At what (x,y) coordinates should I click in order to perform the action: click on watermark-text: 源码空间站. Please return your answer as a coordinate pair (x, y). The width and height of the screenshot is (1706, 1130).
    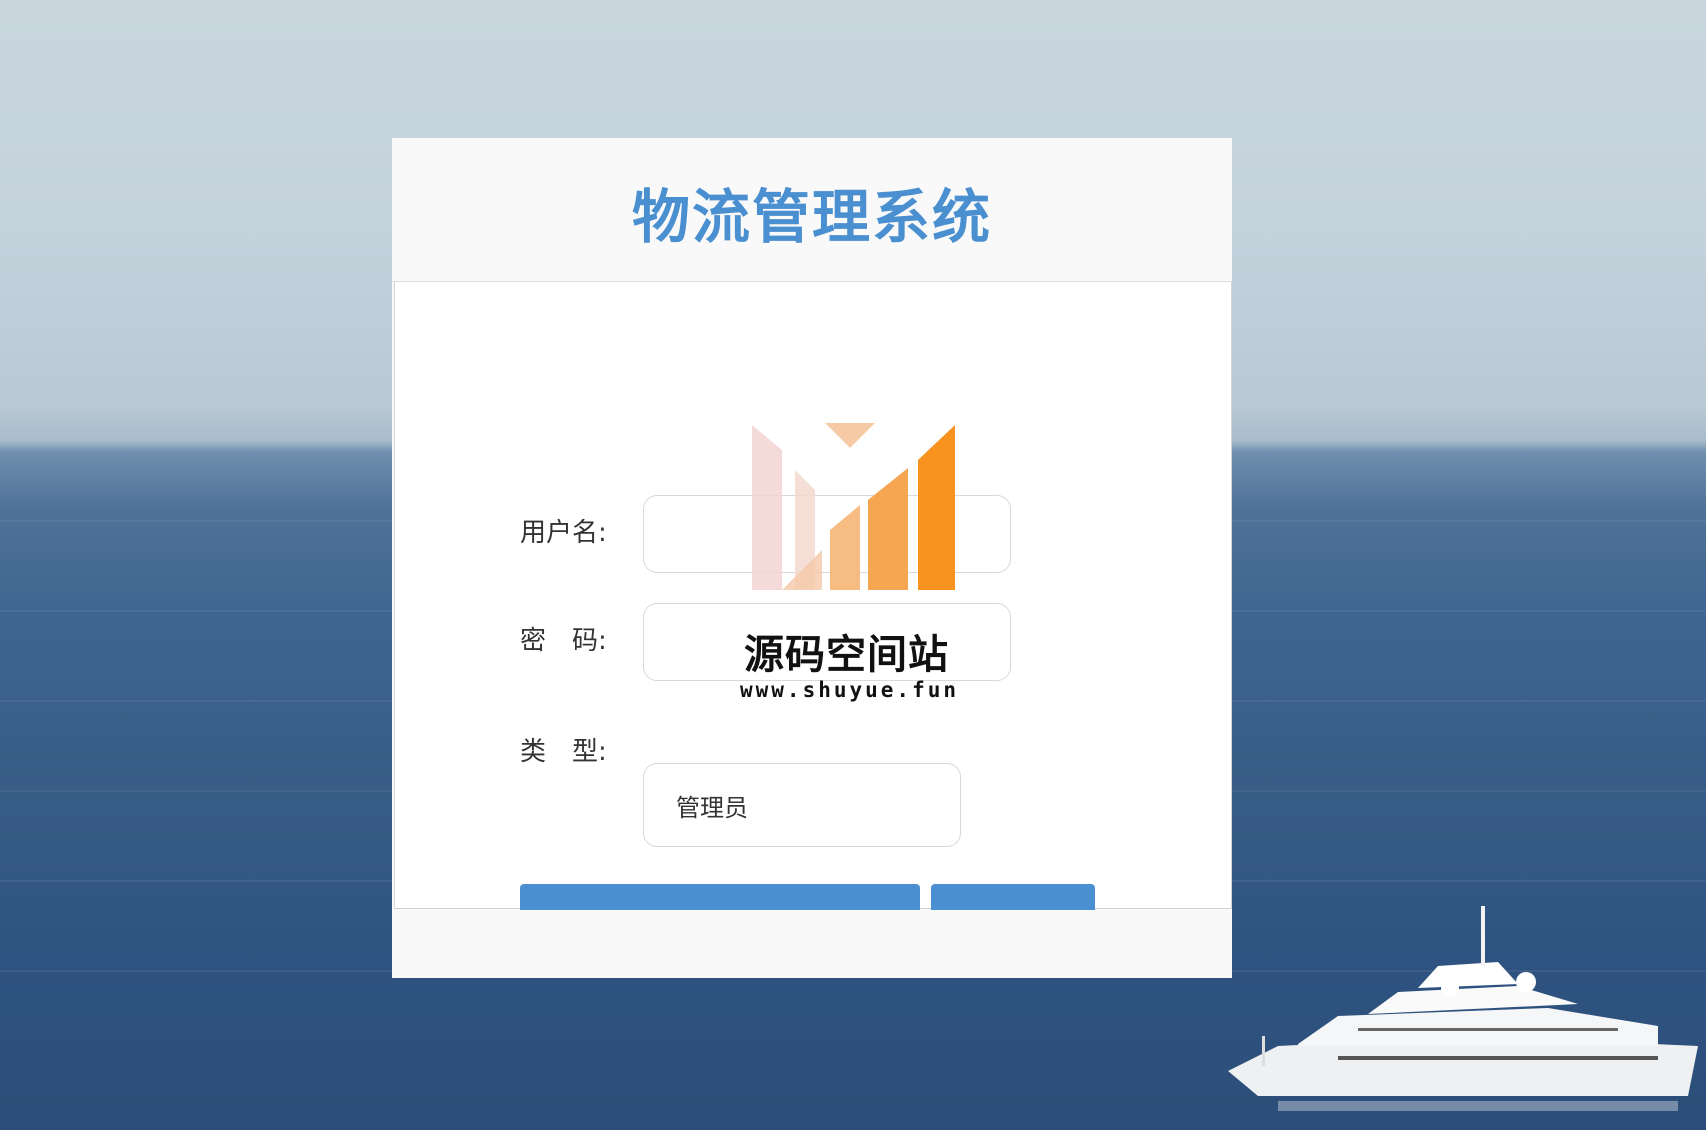
    Looking at the image, I should click on (846, 655).